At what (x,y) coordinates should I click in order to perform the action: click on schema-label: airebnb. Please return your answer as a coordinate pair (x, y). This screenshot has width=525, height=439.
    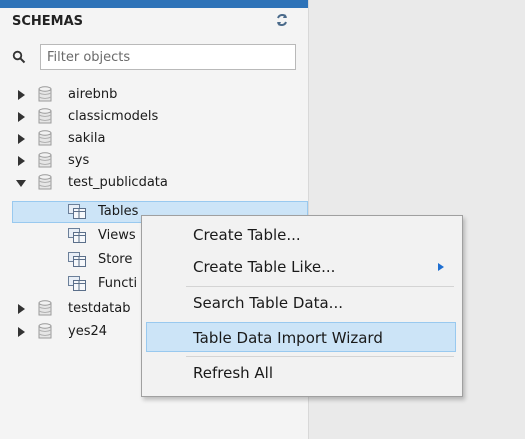
    Looking at the image, I should click on (93, 94).